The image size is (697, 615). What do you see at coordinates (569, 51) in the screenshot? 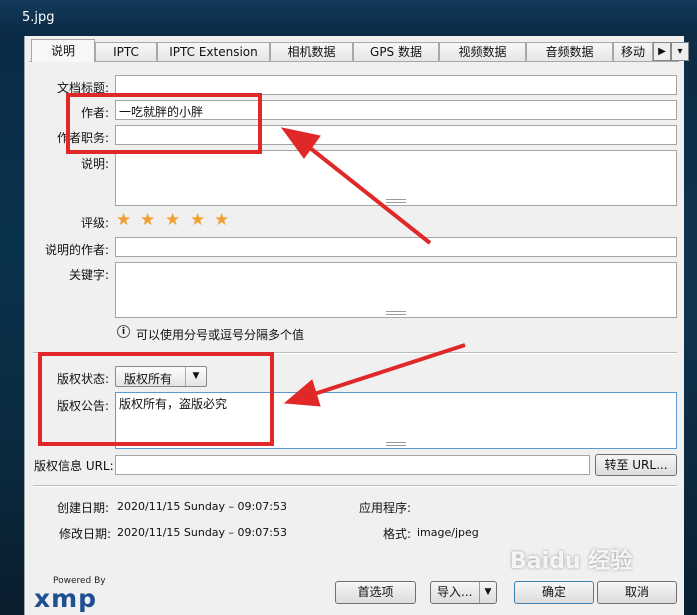
I see `tab-audio-data: 音频数据` at bounding box center [569, 51].